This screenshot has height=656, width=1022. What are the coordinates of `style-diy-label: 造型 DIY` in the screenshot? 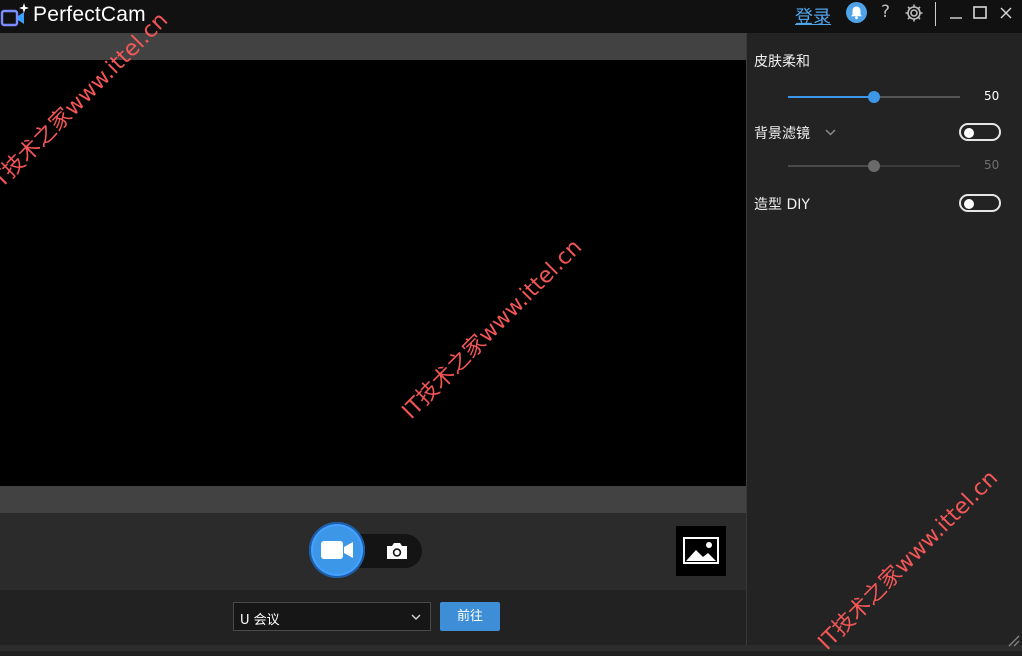 It's located at (782, 205).